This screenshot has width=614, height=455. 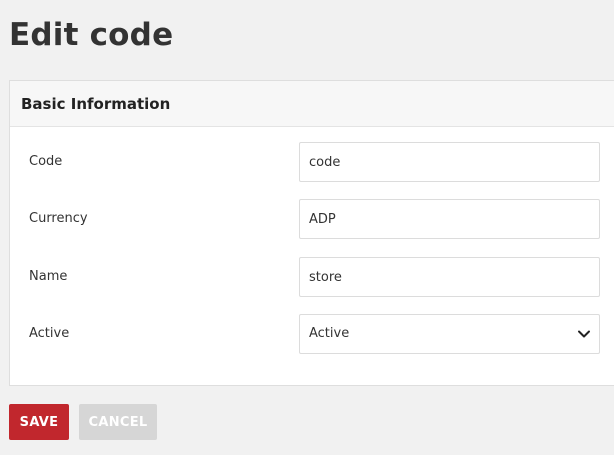 I want to click on panel-header: Basic Information, so click(x=312, y=104).